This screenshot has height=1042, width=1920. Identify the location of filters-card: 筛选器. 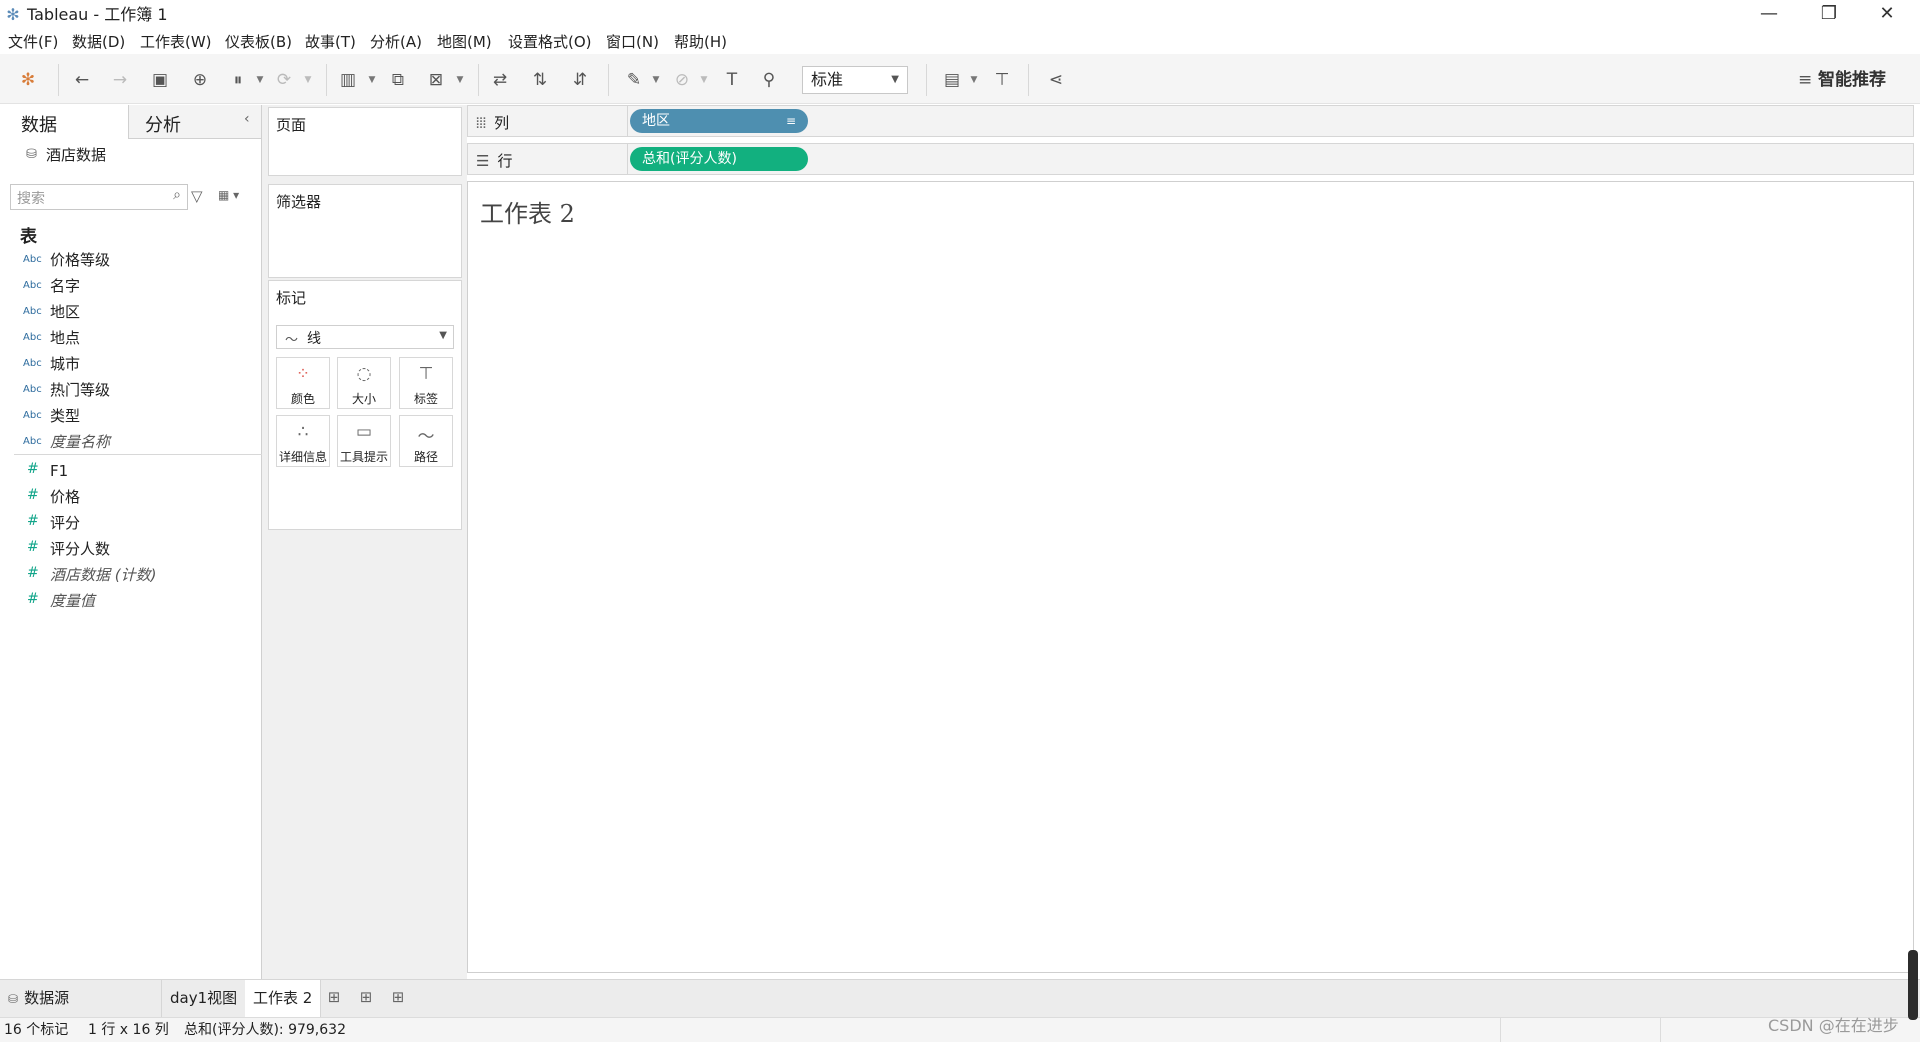
(365, 231).